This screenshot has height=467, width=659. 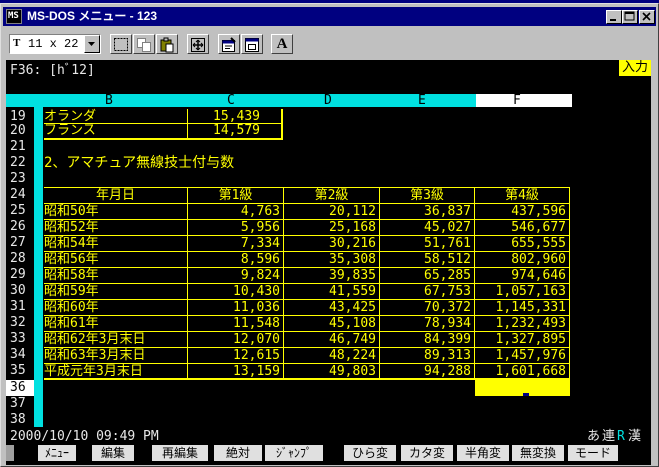 What do you see at coordinates (234, 244) in the screenshot?
I see `cell-class-1: 7,334` at bounding box center [234, 244].